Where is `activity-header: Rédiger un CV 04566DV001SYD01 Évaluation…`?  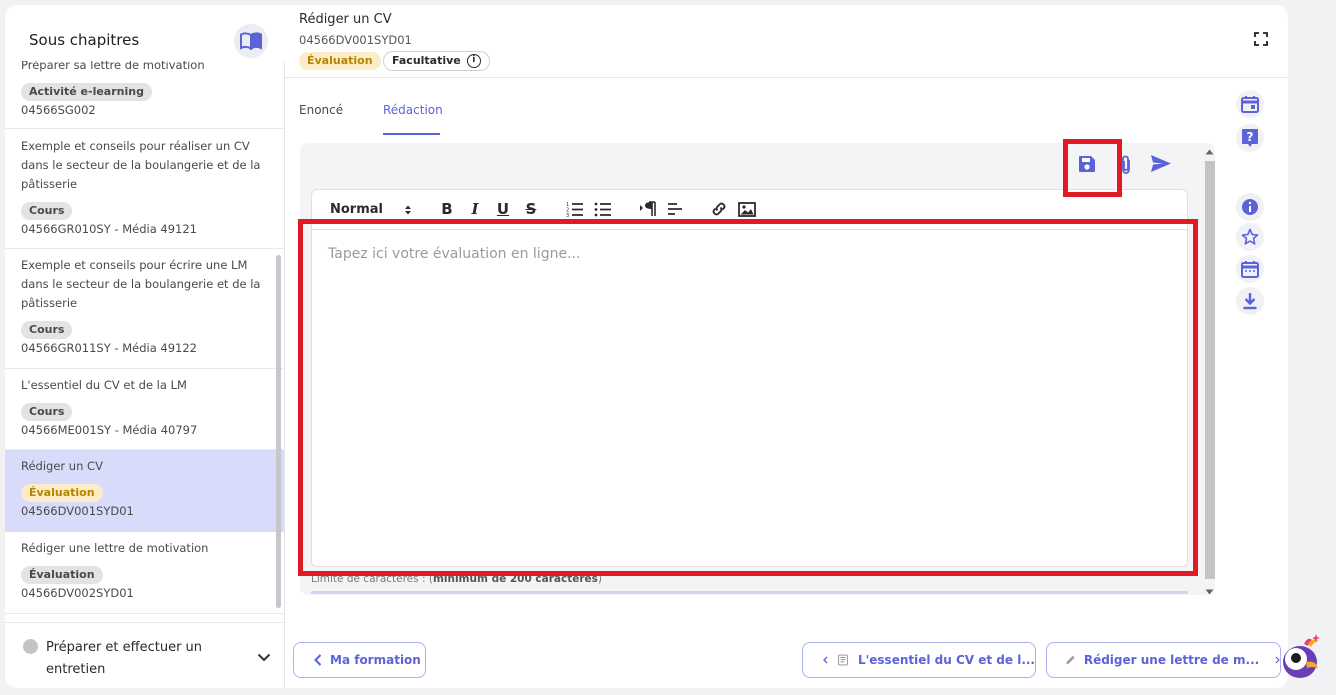 activity-header: Rédiger un CV 04566DV001SYD01 Évaluation… is located at coordinates (786, 41).